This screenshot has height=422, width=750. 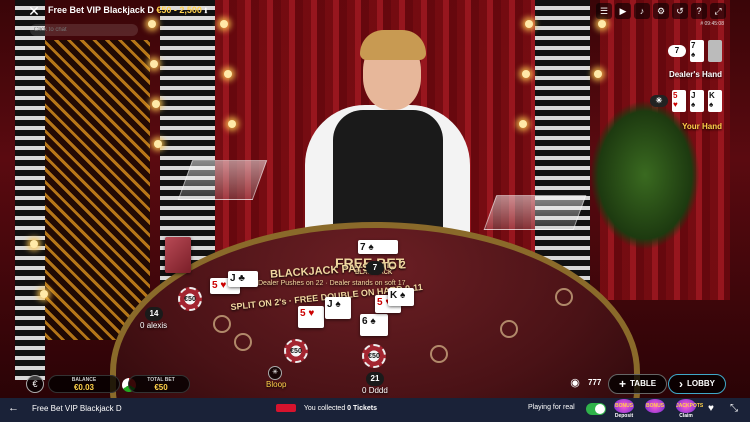 I want to click on player-card: 6 ♠, so click(x=374, y=325).